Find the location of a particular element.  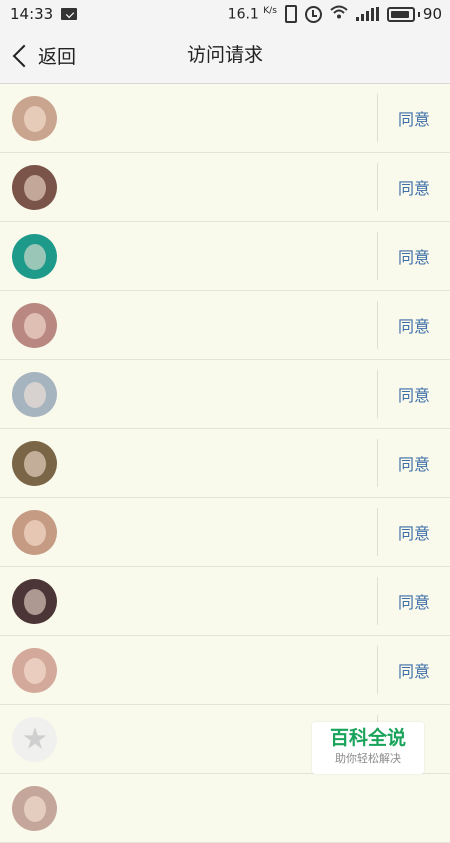

watermark-title: 百科全说 is located at coordinates (367, 738).